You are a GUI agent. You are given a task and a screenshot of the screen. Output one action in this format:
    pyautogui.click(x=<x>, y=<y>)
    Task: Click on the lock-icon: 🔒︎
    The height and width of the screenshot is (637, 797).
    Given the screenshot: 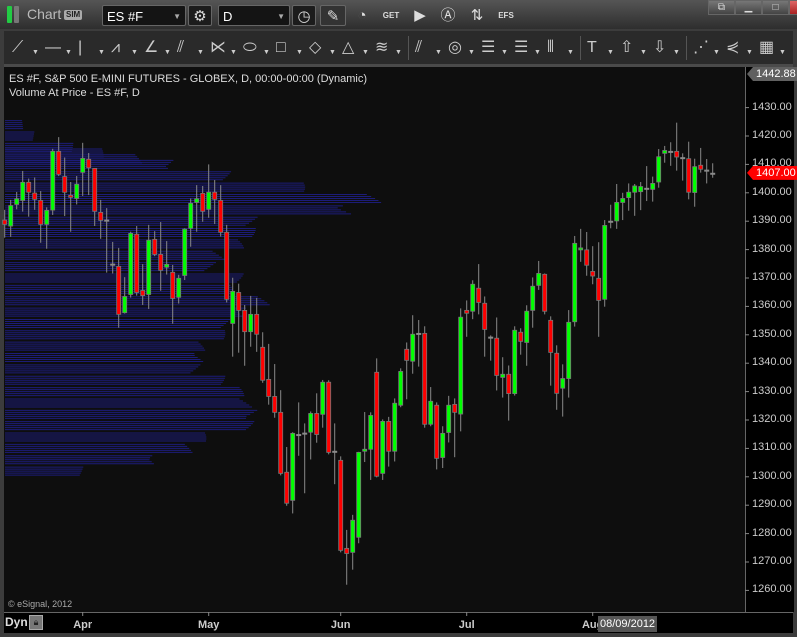 What is the action you would take?
    pyautogui.click(x=36, y=622)
    